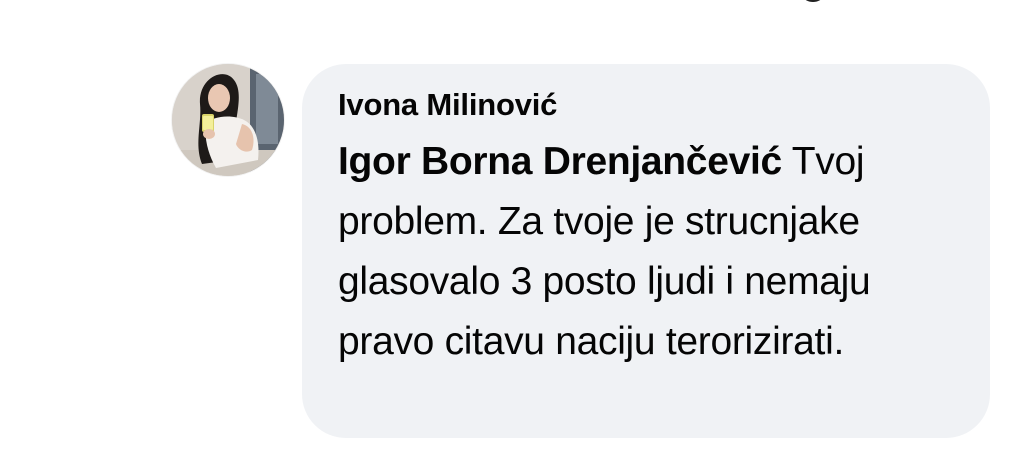 Image resolution: width=1024 pixels, height=458 pixels. I want to click on mention-link: Igor Borna Drenjančević, so click(560, 161).